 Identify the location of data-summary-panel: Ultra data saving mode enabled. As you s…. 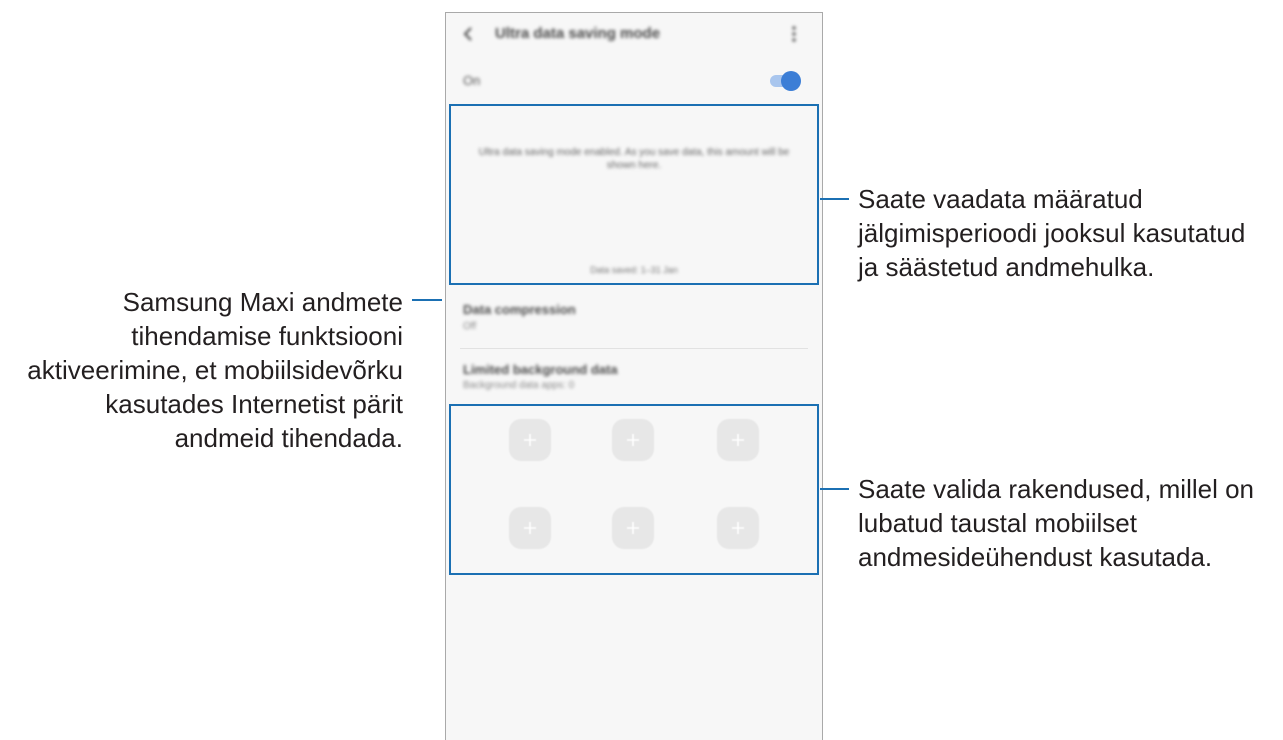
(634, 194).